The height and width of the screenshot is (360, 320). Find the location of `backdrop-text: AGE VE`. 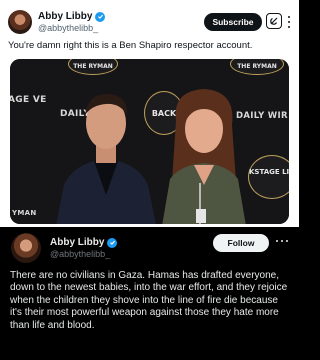

backdrop-text: AGE VE is located at coordinates (28, 100).